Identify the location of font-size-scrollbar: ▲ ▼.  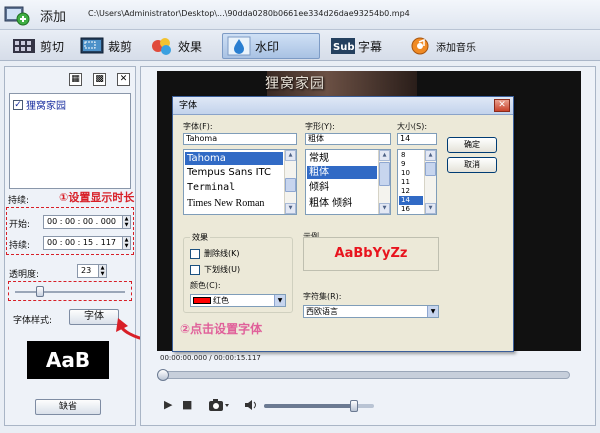
(430, 182).